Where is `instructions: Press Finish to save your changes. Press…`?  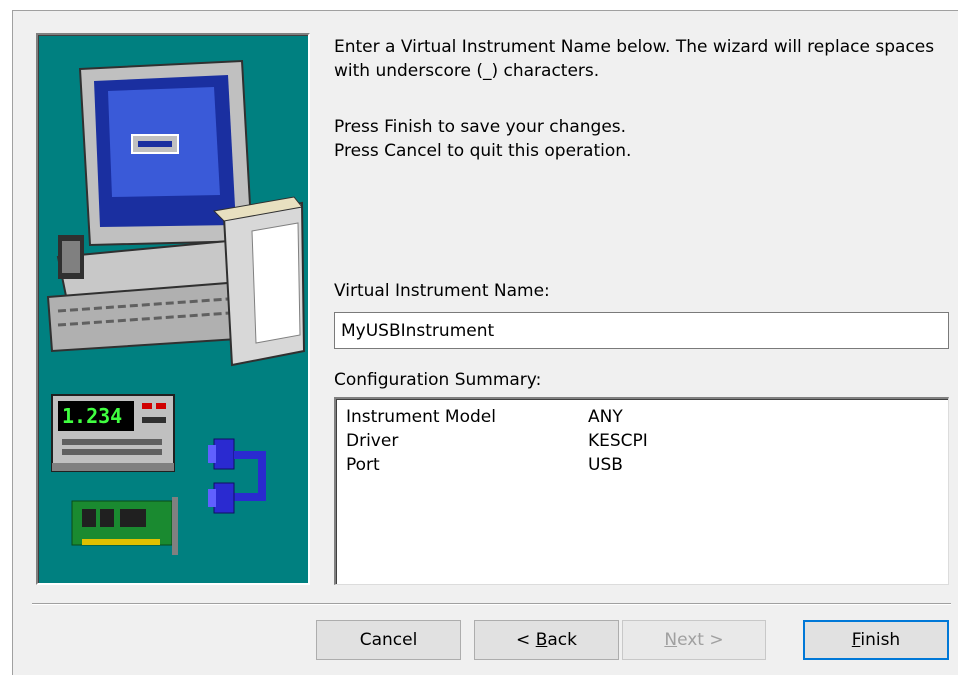 instructions: Press Finish to save your changes. Press… is located at coordinates (639, 139).